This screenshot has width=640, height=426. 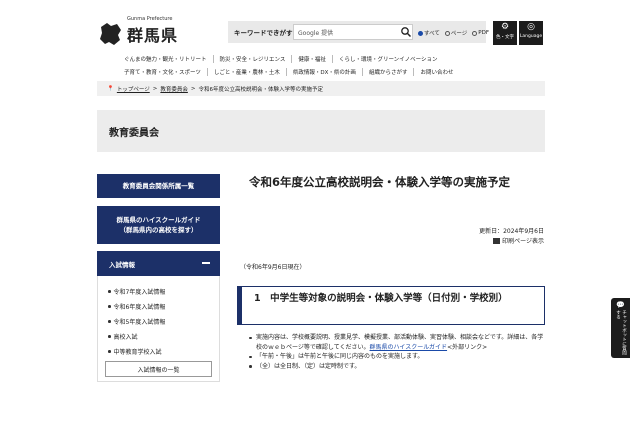 What do you see at coordinates (110, 34) in the screenshot?
I see `gunma-map-icon` at bounding box center [110, 34].